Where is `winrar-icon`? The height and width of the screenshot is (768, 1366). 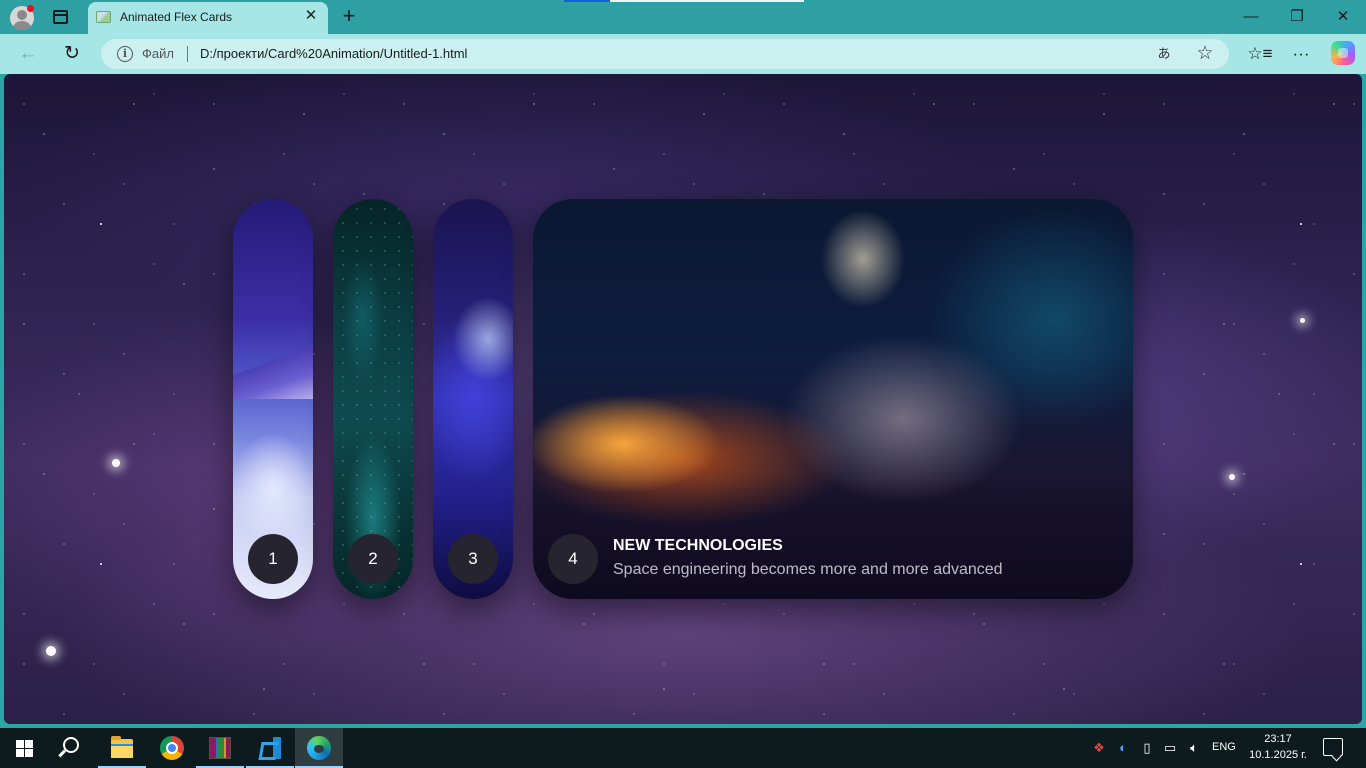
winrar-icon is located at coordinates (220, 748).